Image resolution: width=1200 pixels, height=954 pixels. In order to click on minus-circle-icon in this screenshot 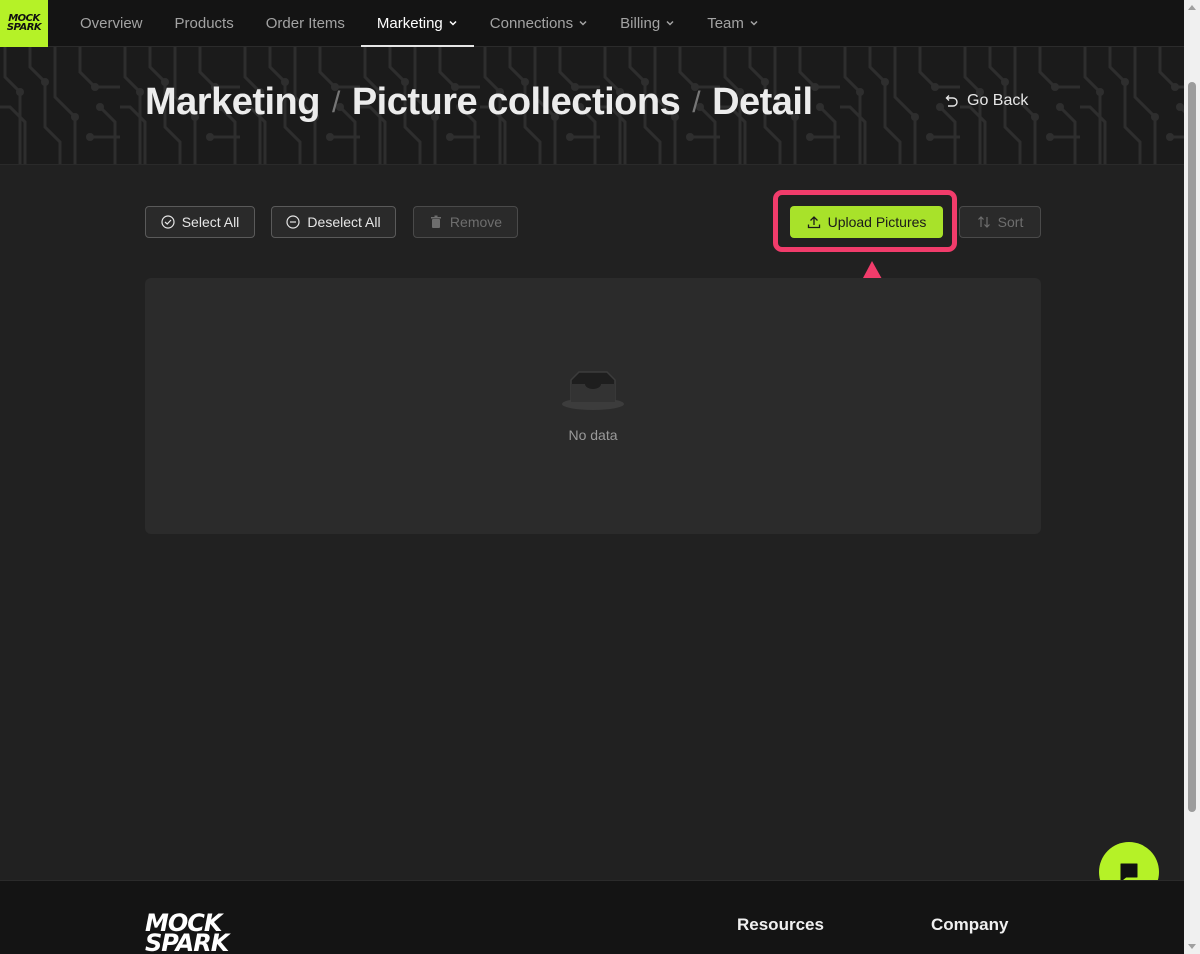, I will do `click(293, 222)`.